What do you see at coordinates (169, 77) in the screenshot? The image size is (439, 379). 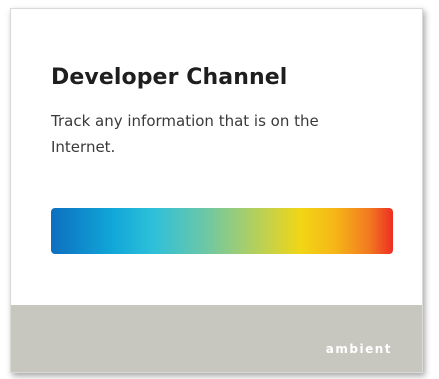 I see `card-title: Developer Channel` at bounding box center [169, 77].